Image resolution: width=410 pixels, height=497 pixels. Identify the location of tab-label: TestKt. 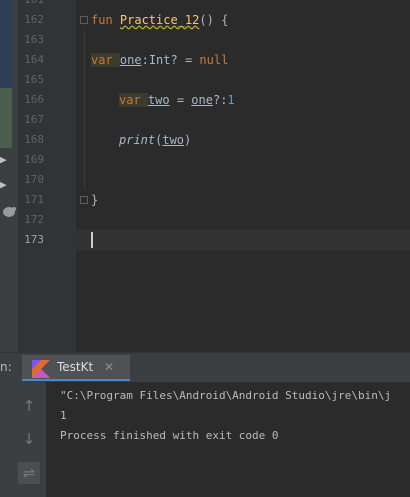
(75, 367).